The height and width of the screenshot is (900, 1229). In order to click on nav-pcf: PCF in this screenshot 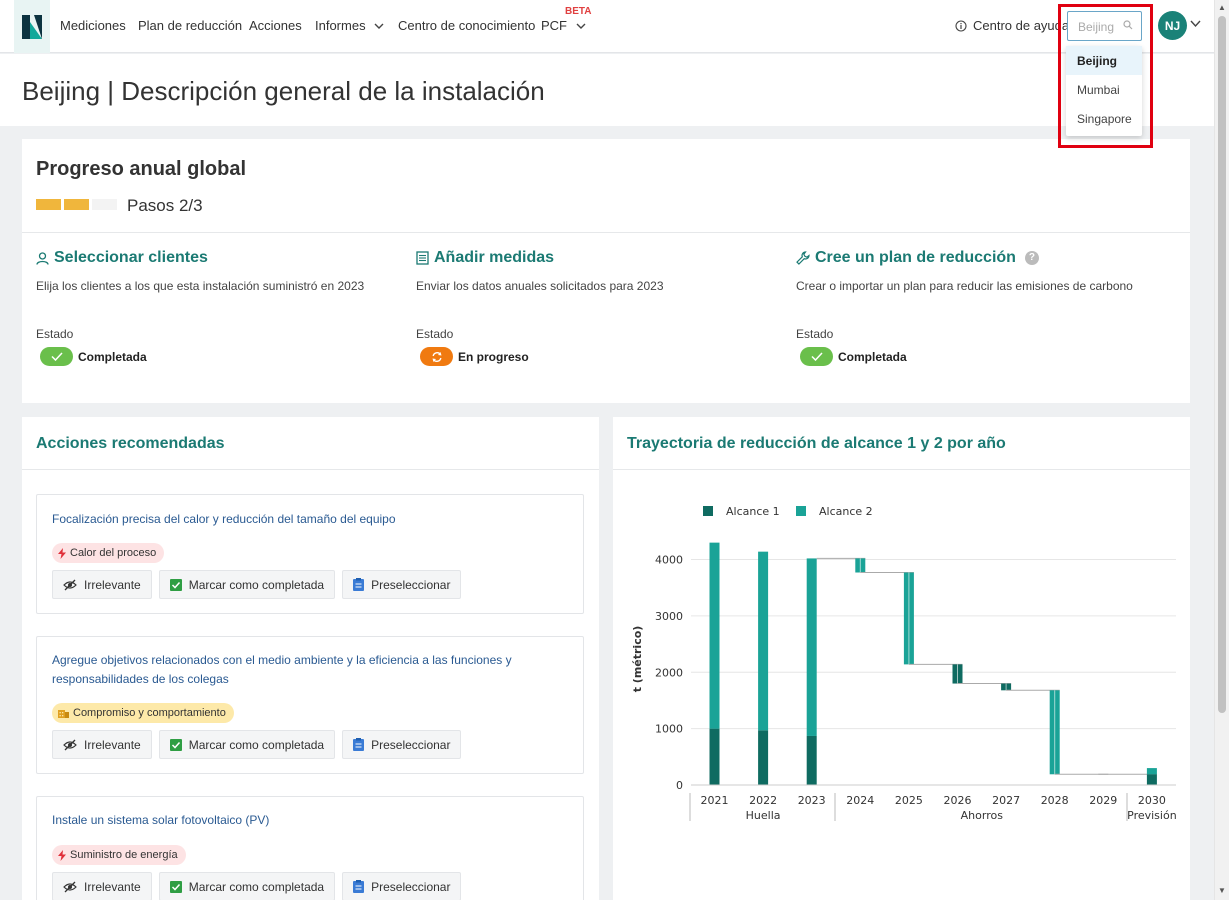, I will do `click(563, 25)`.